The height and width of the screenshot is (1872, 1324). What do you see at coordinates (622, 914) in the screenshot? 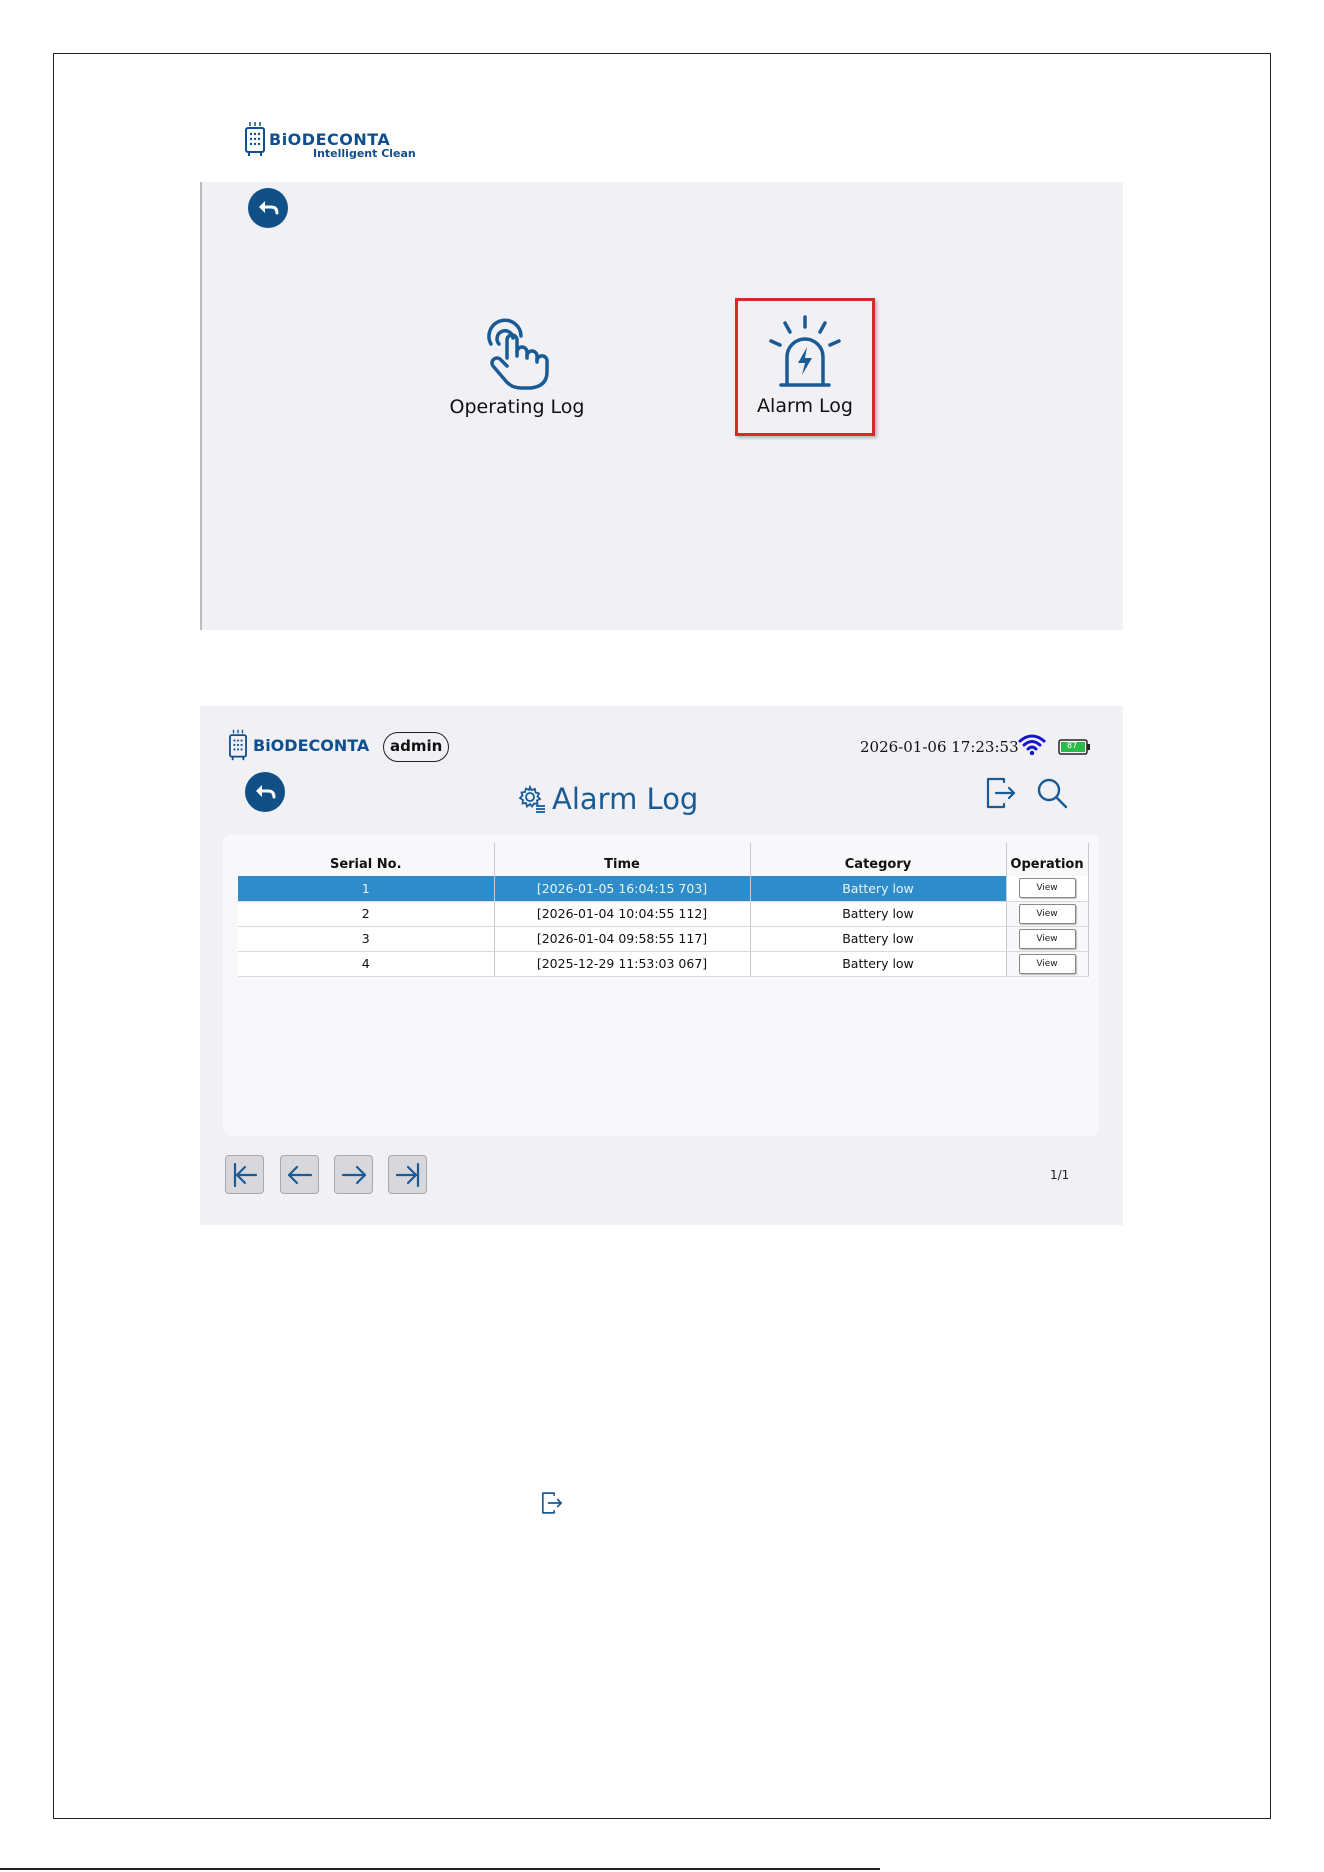
I see `cell-time: [2026-01-04 10:04:55 112]` at bounding box center [622, 914].